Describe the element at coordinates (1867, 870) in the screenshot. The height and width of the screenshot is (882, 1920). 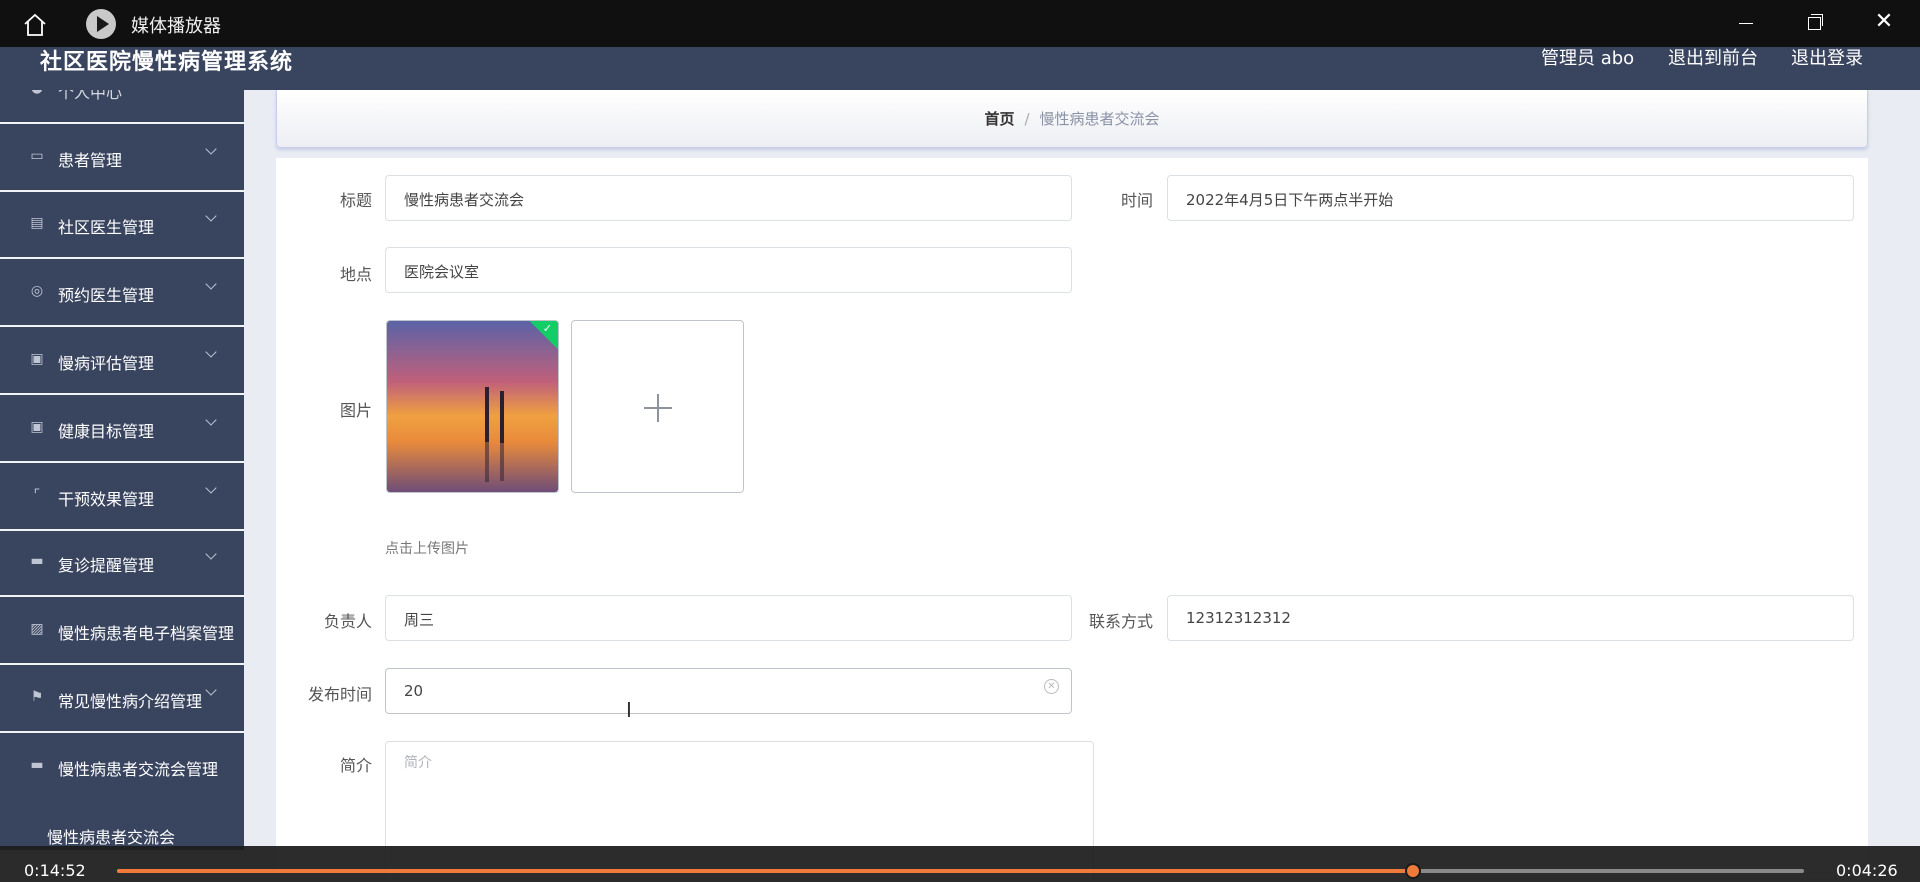
I see `remaining-time: 0:04:26` at that location.